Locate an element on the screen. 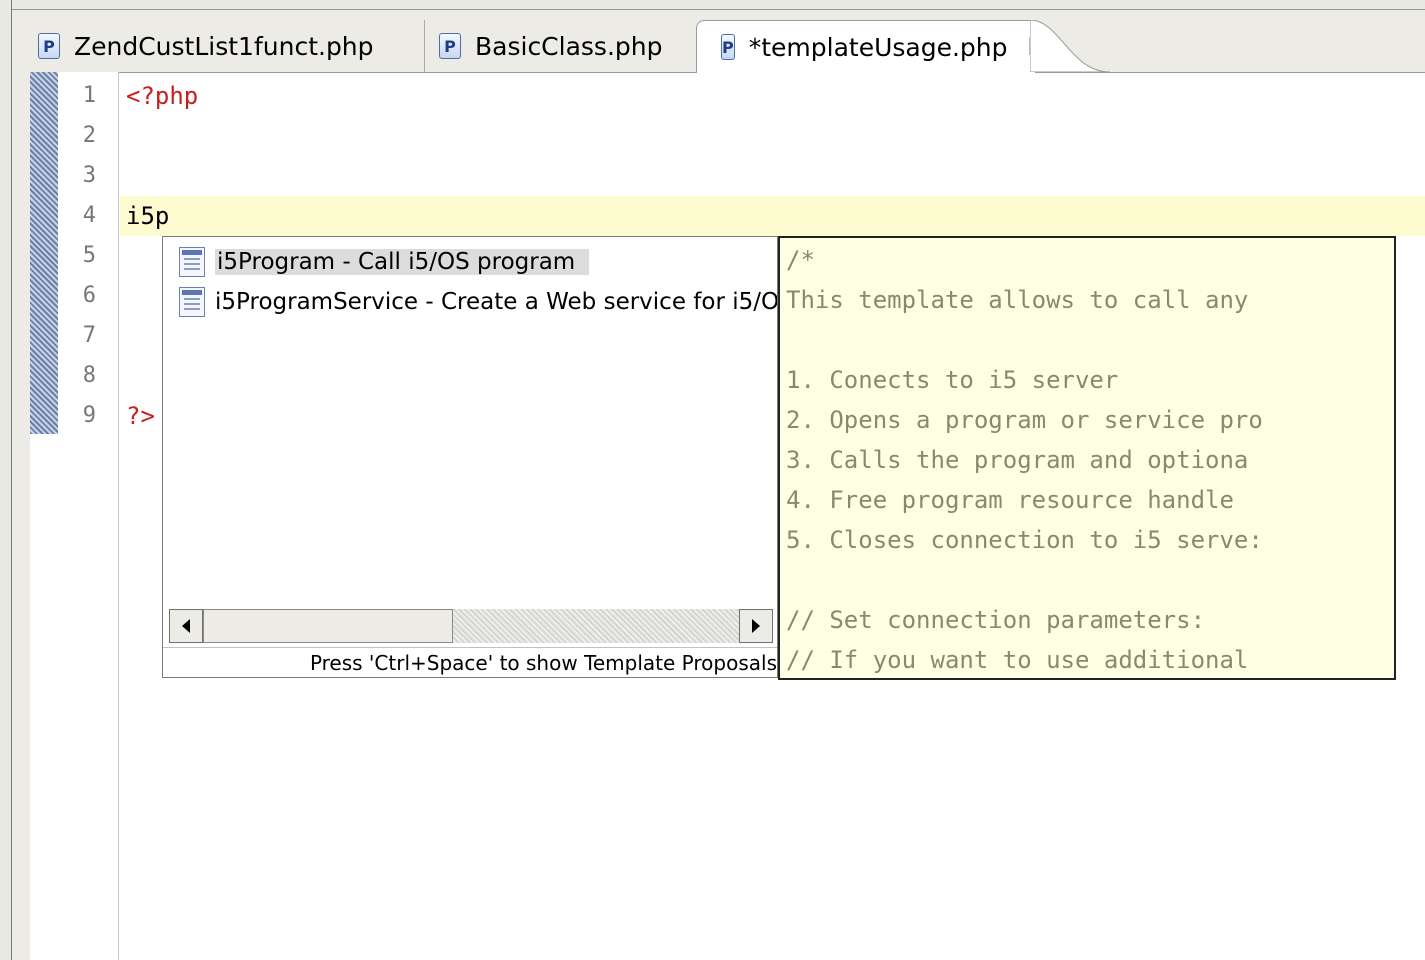 This screenshot has width=1425, height=960. window-left-border is located at coordinates (6, 480).